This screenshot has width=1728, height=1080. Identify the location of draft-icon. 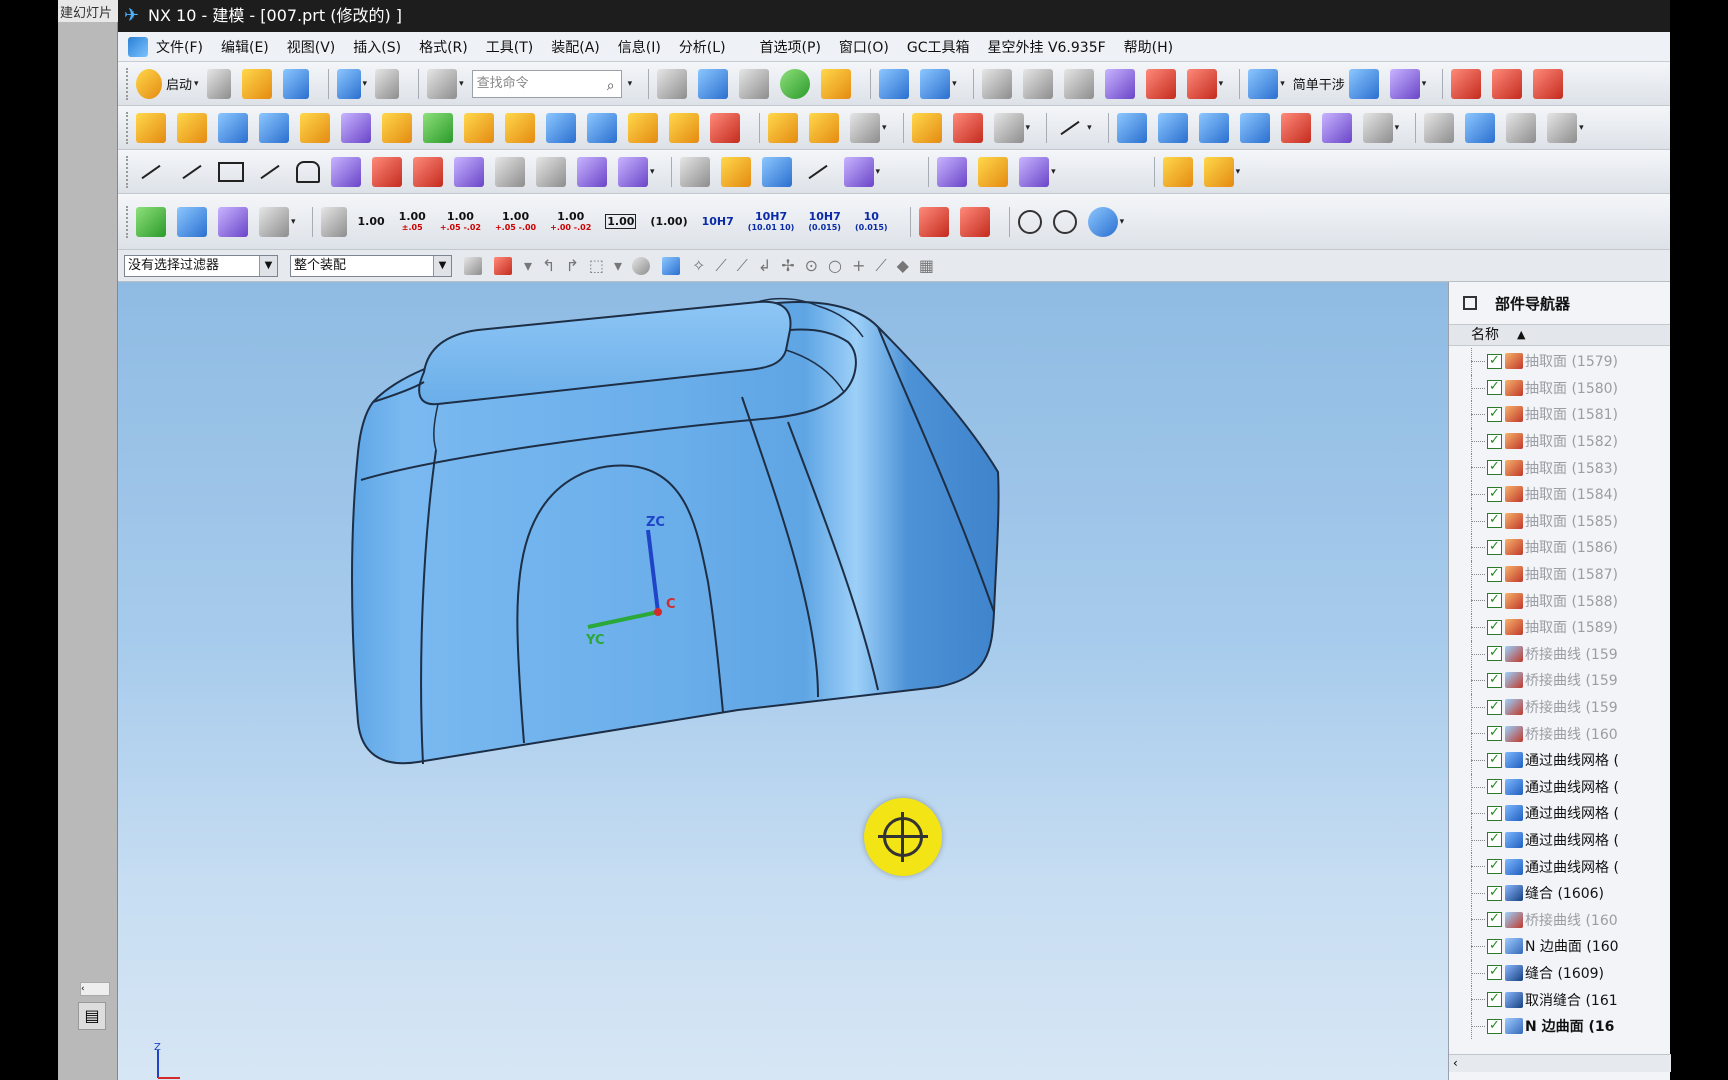
(684, 127).